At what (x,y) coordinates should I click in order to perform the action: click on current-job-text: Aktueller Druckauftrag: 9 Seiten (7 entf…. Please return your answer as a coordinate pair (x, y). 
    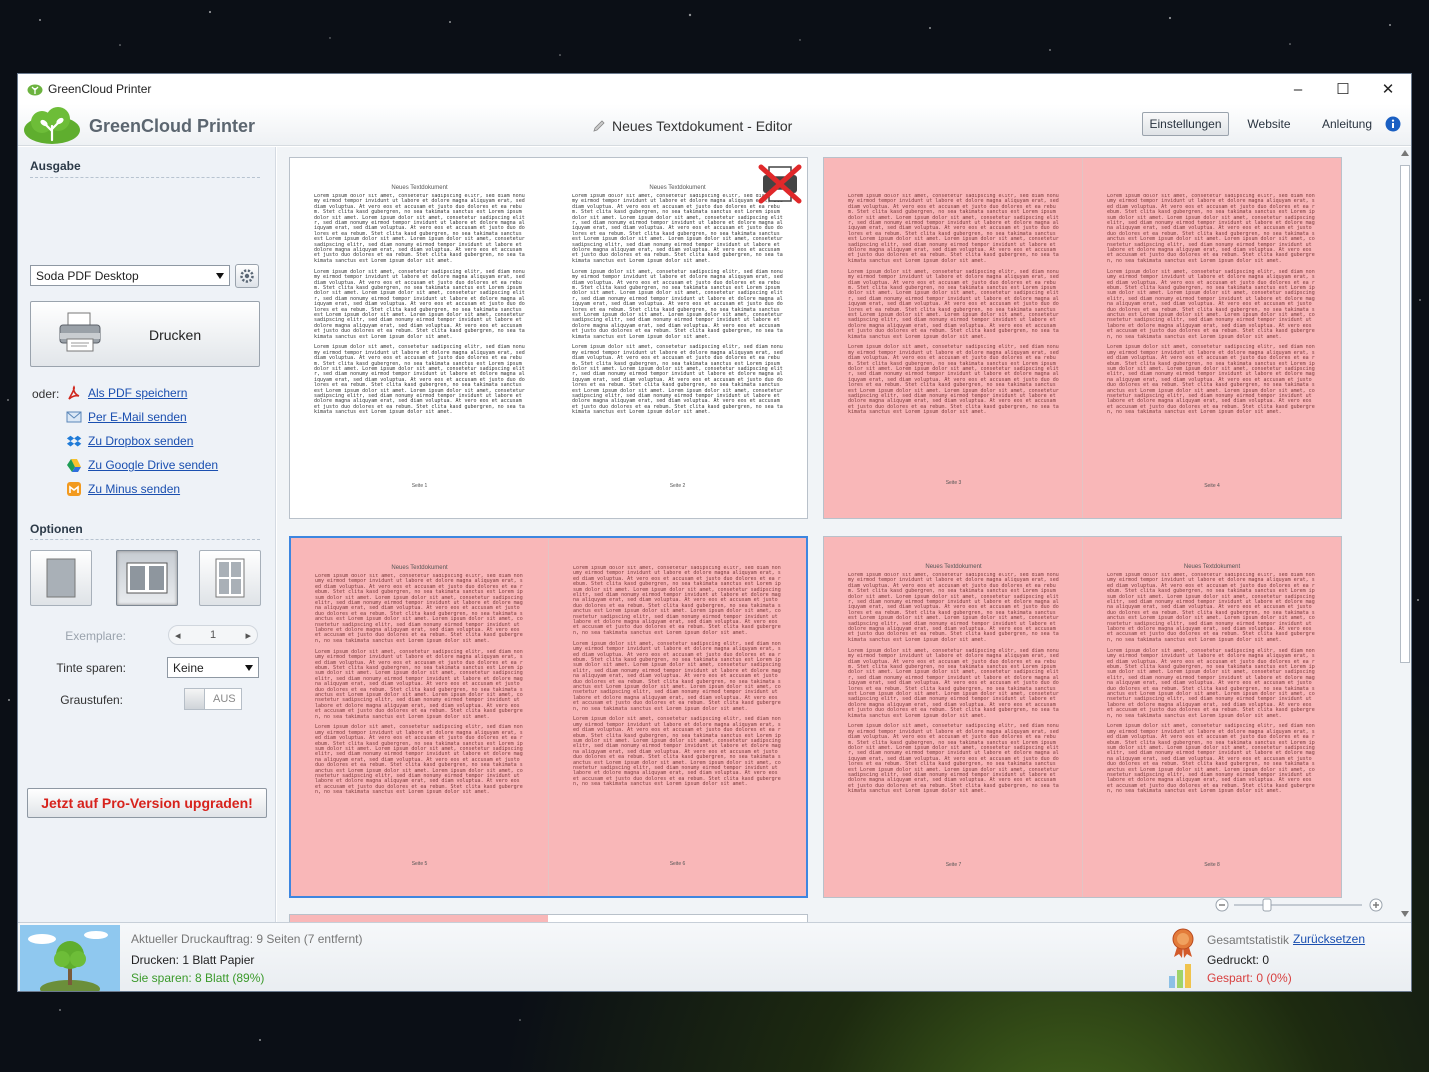
    Looking at the image, I should click on (247, 939).